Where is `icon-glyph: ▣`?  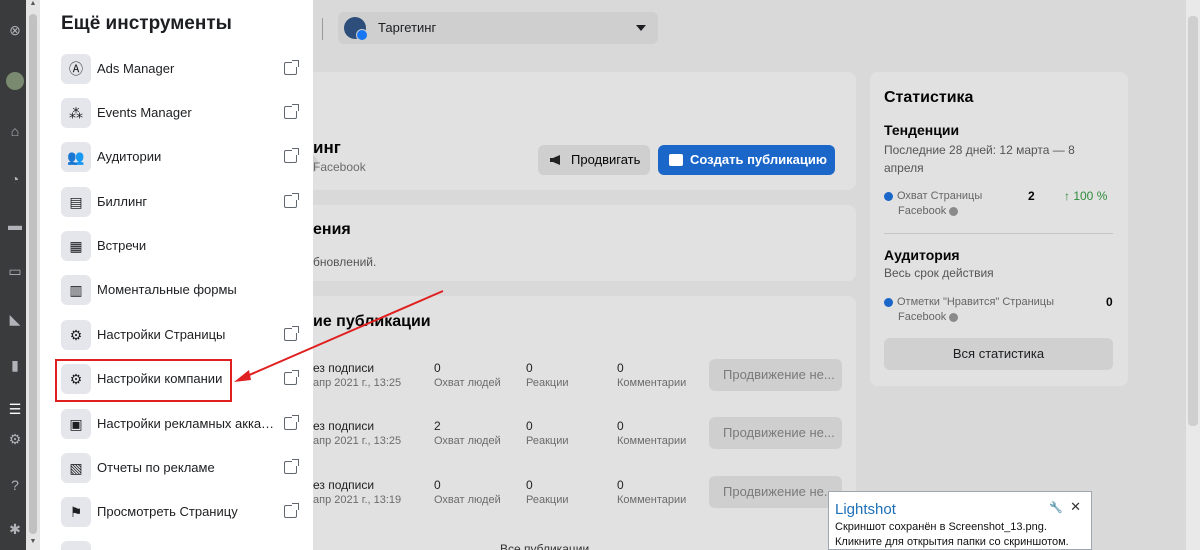 icon-glyph: ▣ is located at coordinates (76, 424).